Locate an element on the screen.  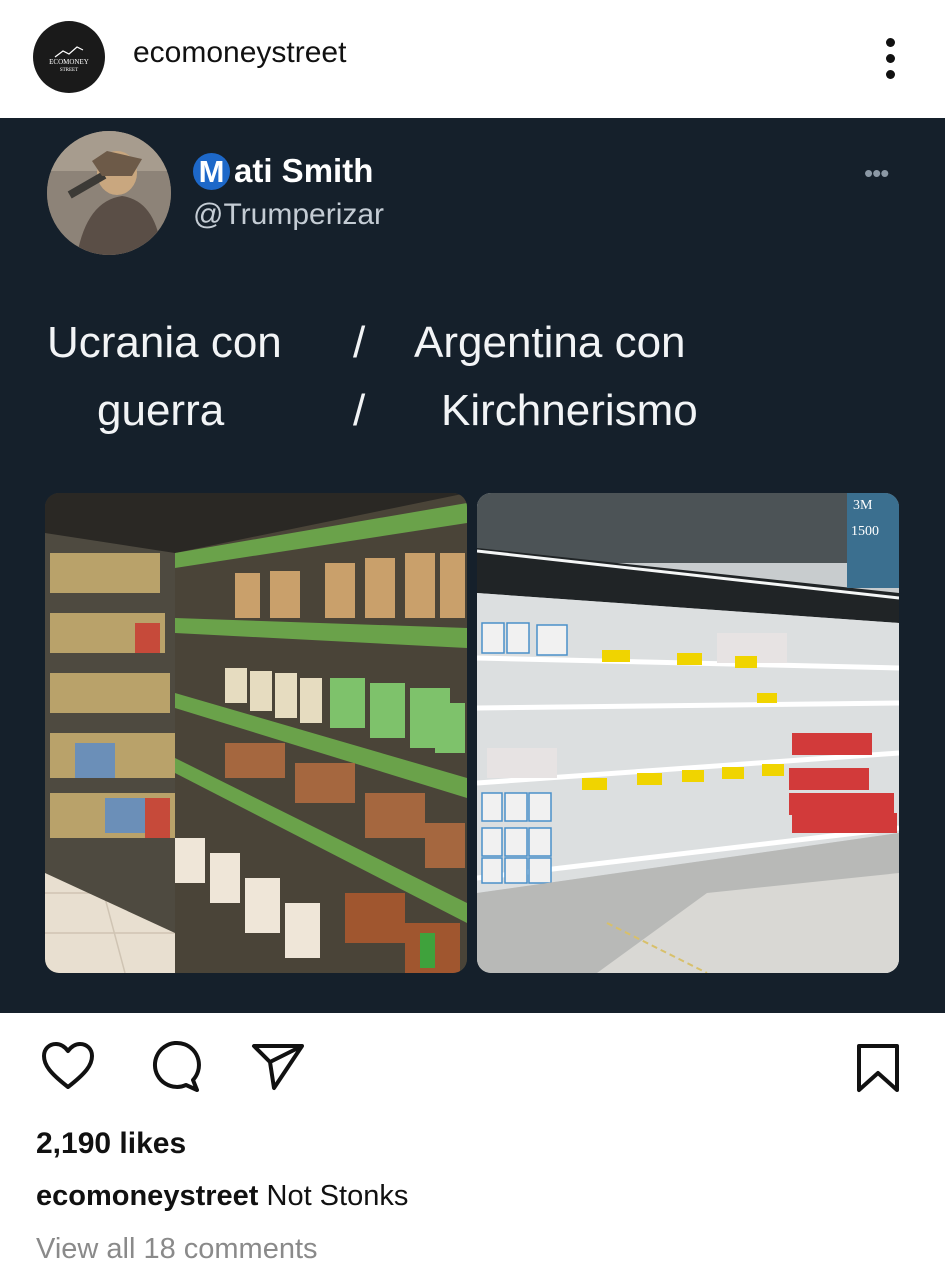
send-icon is located at coordinates (278, 1066).